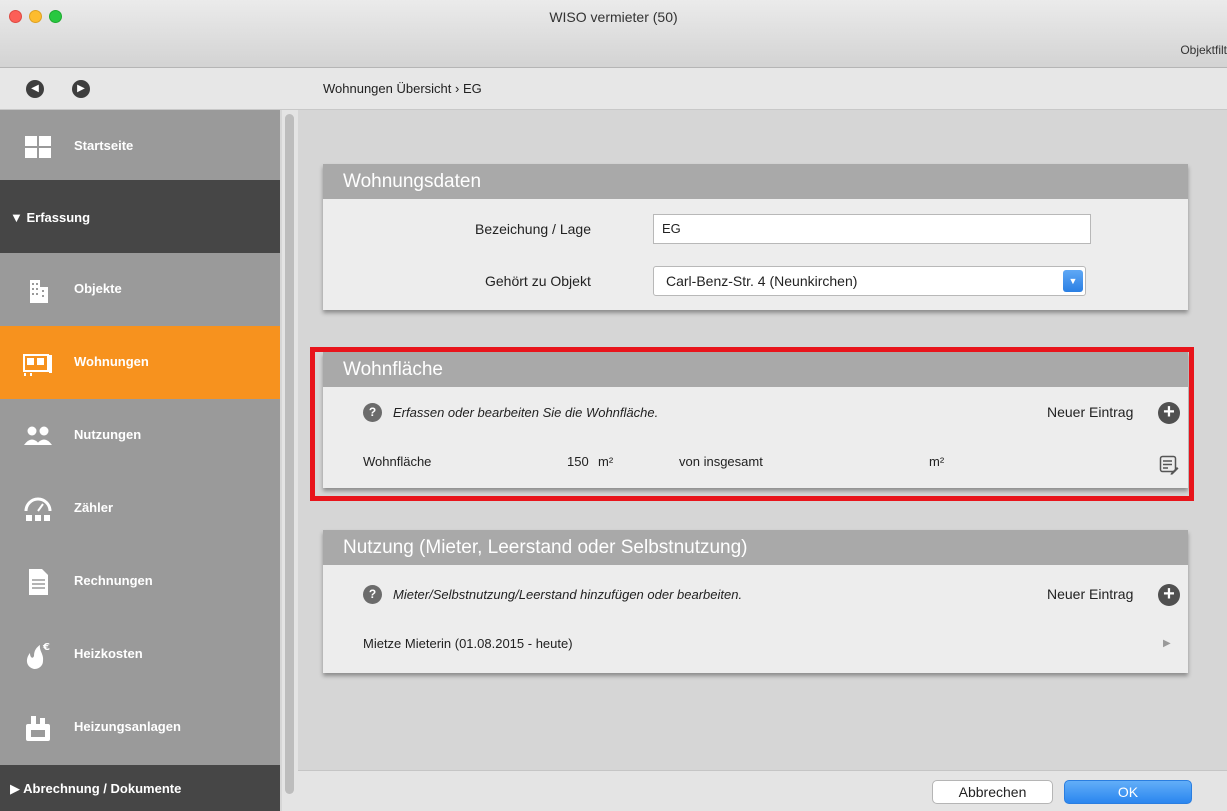  I want to click on bezeichnung-input: EG, so click(872, 229).